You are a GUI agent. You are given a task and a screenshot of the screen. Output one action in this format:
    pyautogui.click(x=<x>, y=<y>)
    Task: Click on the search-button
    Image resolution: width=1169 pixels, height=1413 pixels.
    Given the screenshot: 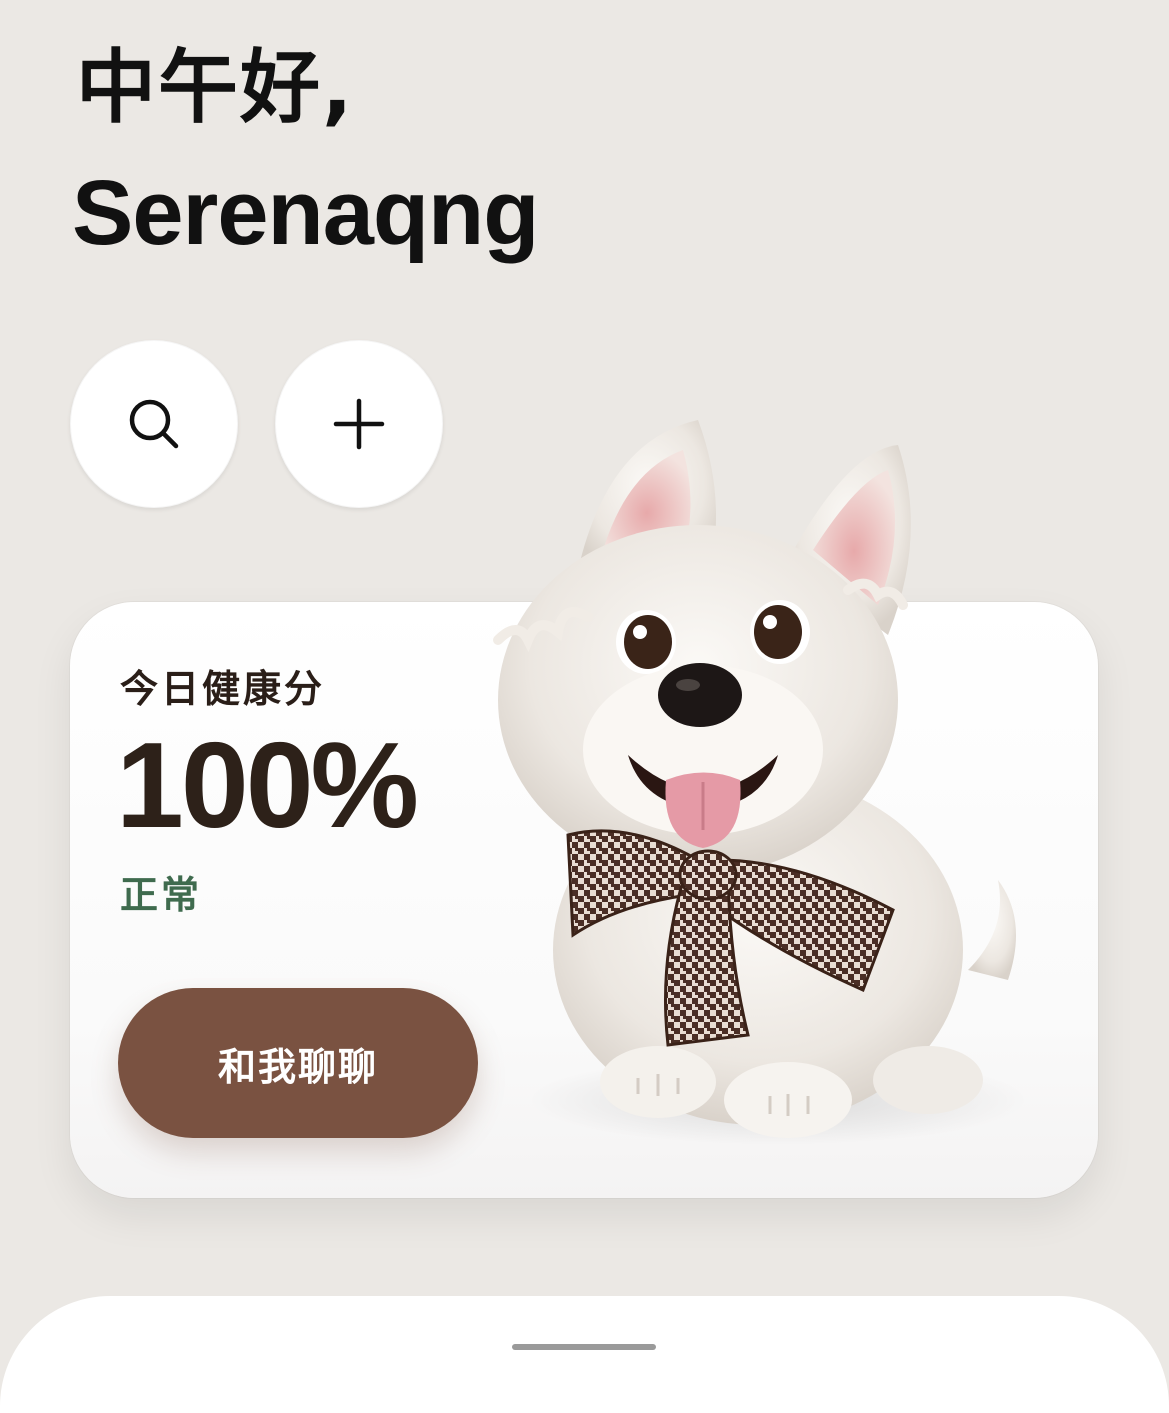 What is the action you would take?
    pyautogui.click(x=154, y=424)
    